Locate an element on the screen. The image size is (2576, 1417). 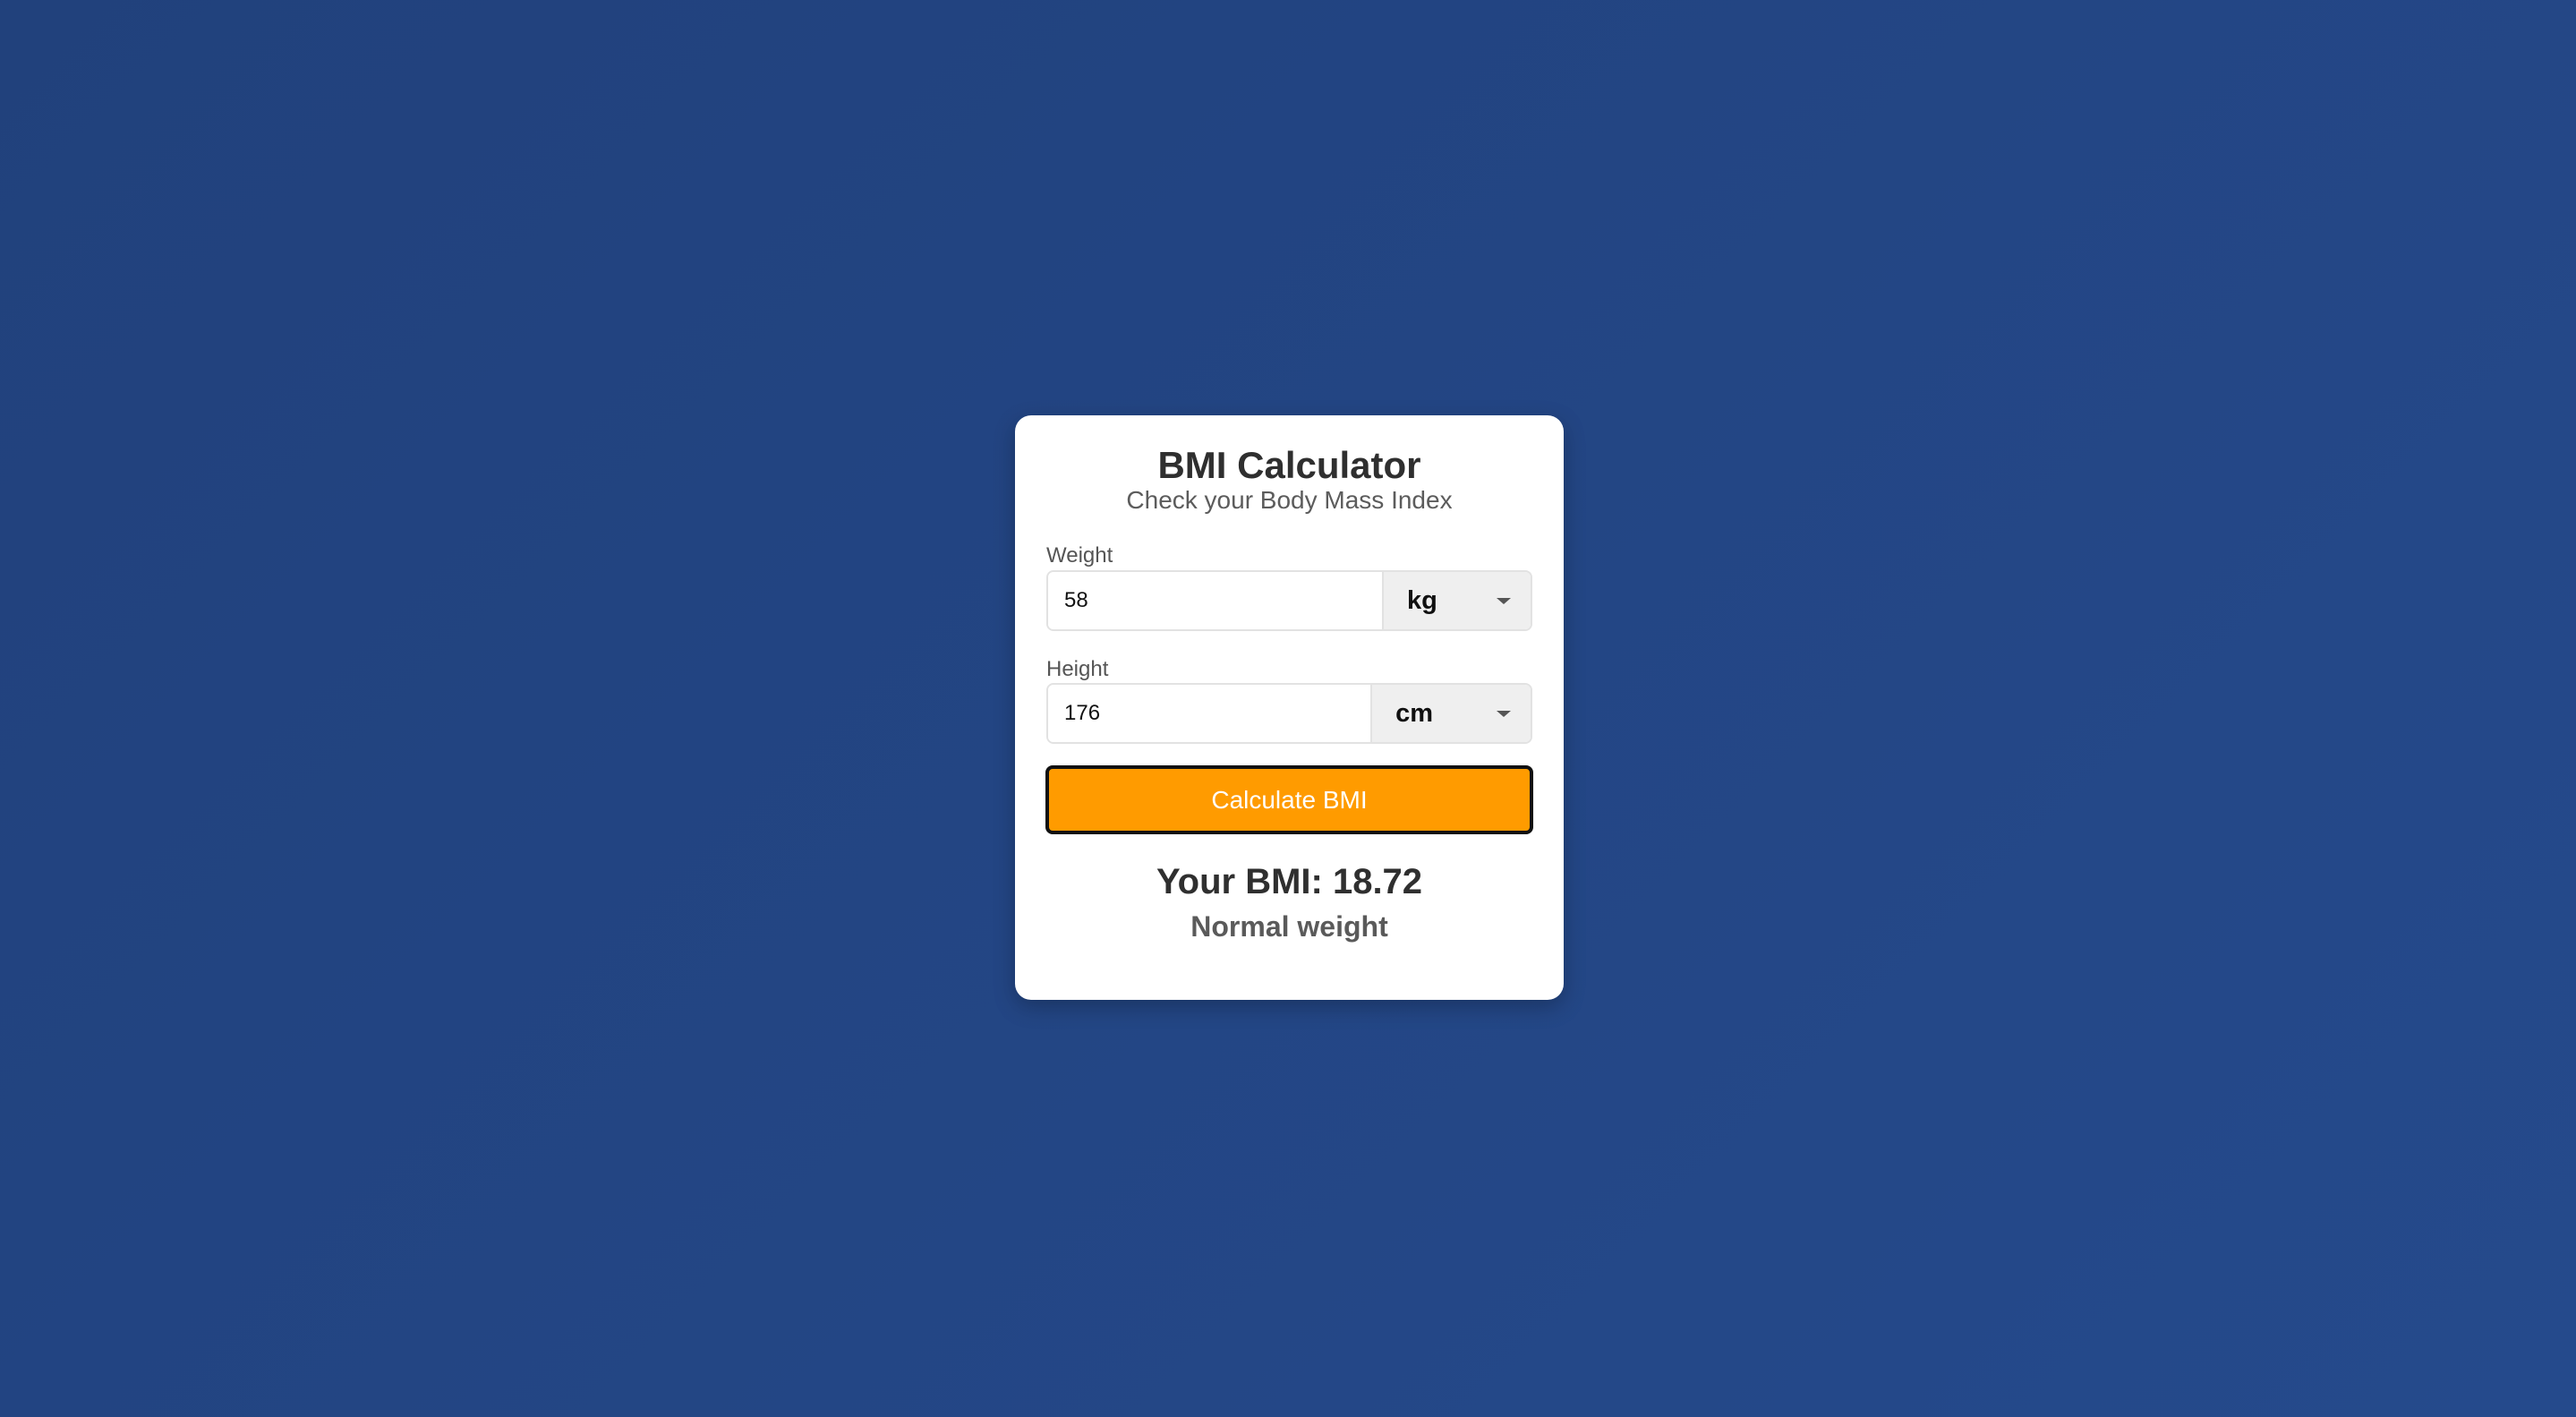
height-unit-value: cm is located at coordinates (1414, 713).